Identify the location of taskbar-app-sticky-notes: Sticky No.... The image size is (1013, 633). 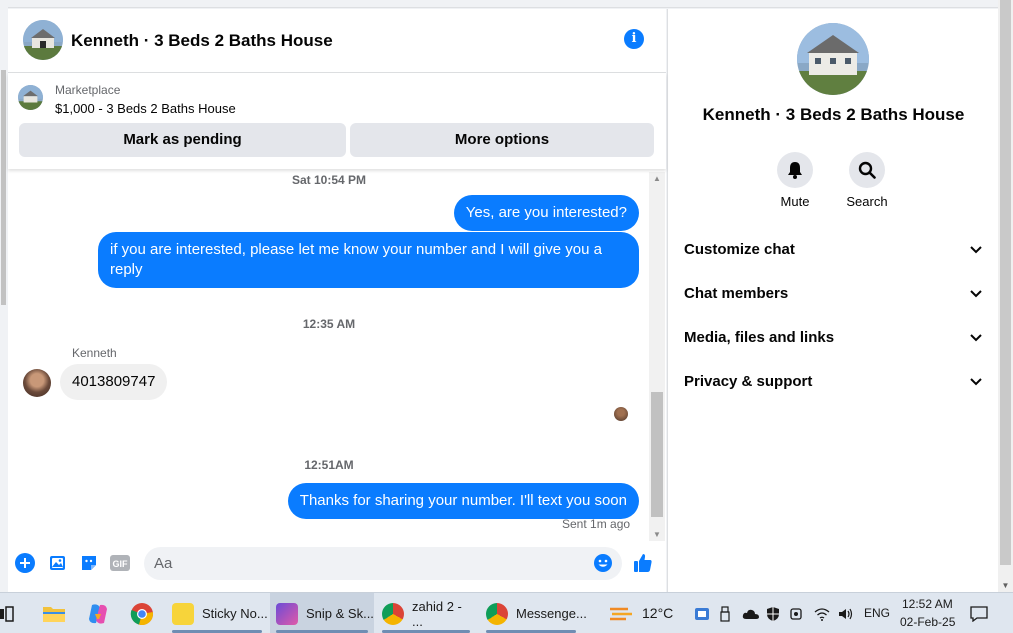
(217, 613).